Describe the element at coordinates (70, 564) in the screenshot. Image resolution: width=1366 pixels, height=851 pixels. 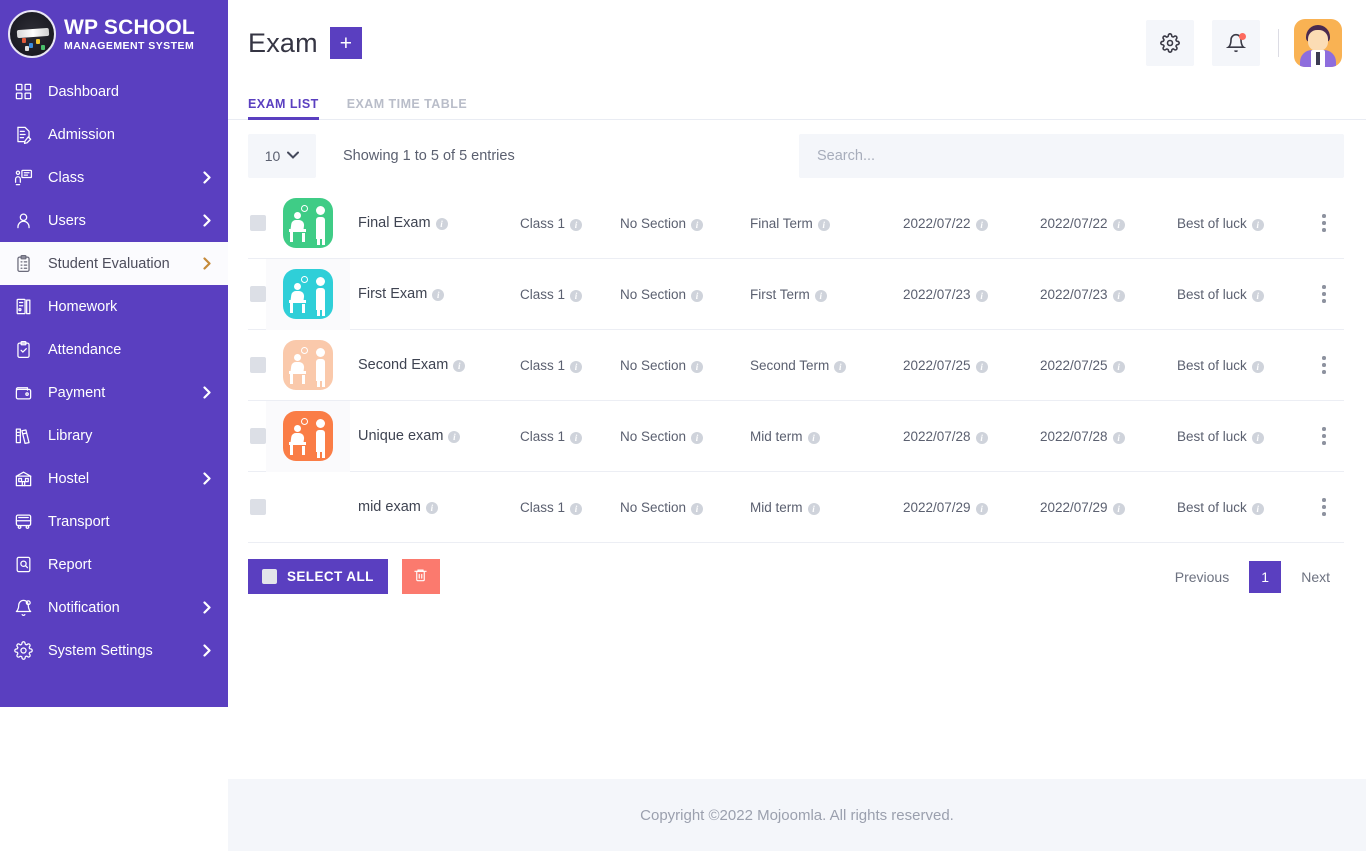
I see `sidebar-item-label: Report` at that location.